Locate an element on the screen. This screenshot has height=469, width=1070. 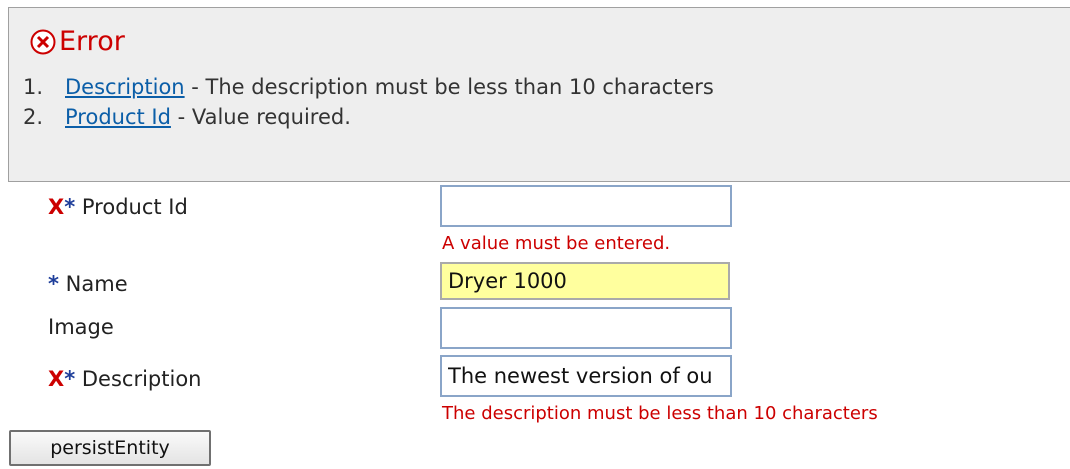
image-label-text: Image is located at coordinates (81, 327).